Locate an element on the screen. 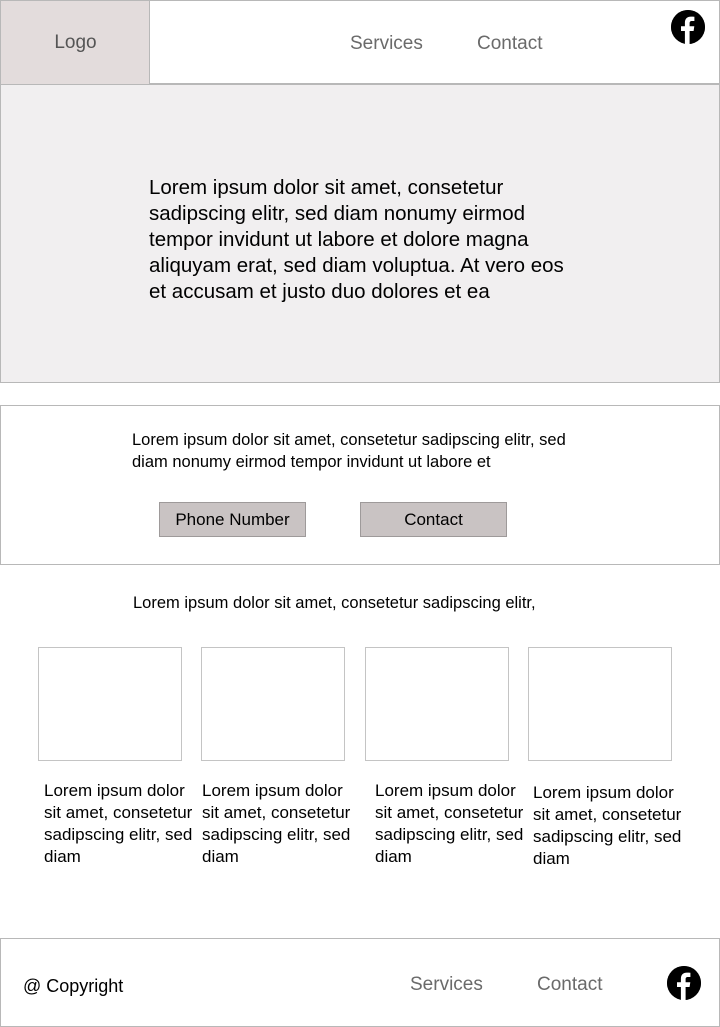 The width and height of the screenshot is (720, 1027). nav-contact-link: Contact is located at coordinates (509, 44).